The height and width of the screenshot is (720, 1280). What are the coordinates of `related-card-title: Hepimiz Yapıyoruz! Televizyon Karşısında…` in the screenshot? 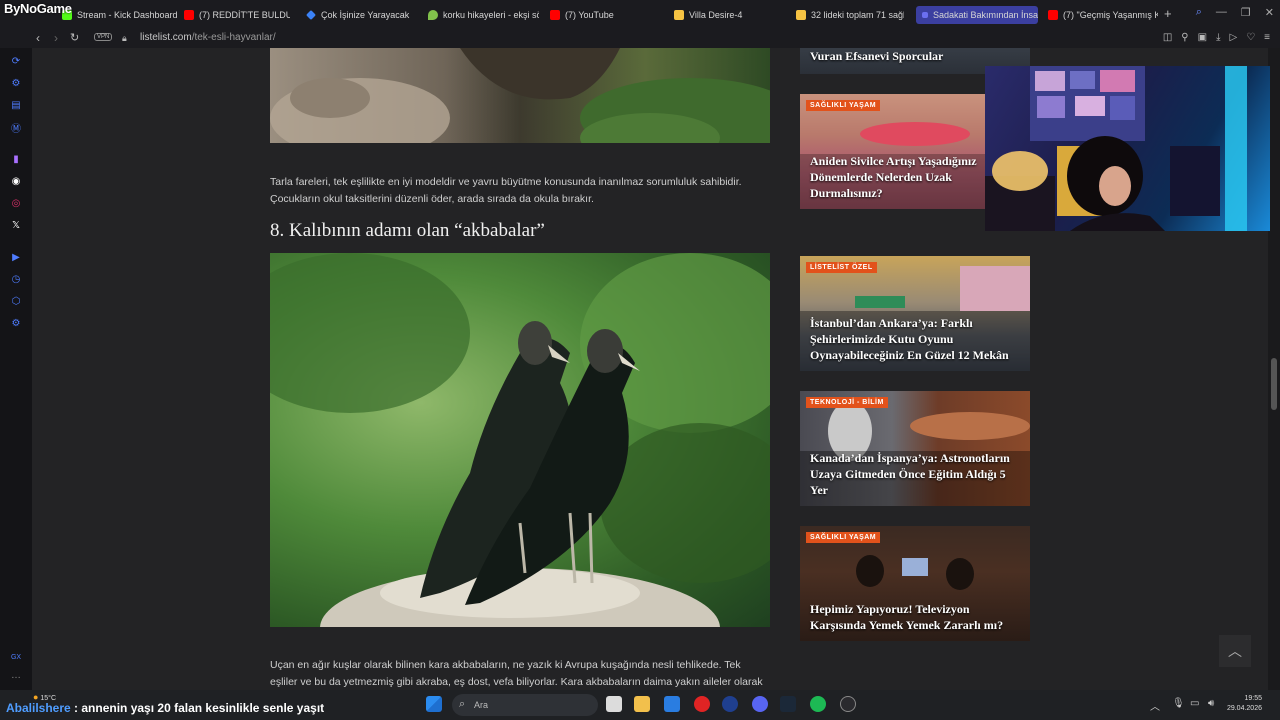 It's located at (907, 617).